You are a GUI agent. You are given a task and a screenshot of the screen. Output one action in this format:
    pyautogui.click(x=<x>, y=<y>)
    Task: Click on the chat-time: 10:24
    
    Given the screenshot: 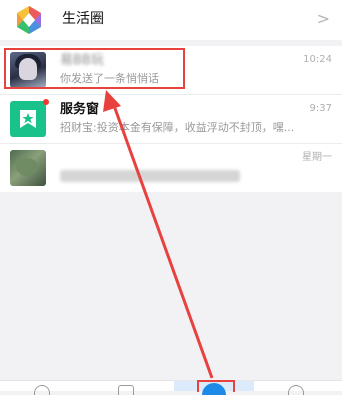 What is the action you would take?
    pyautogui.click(x=317, y=59)
    